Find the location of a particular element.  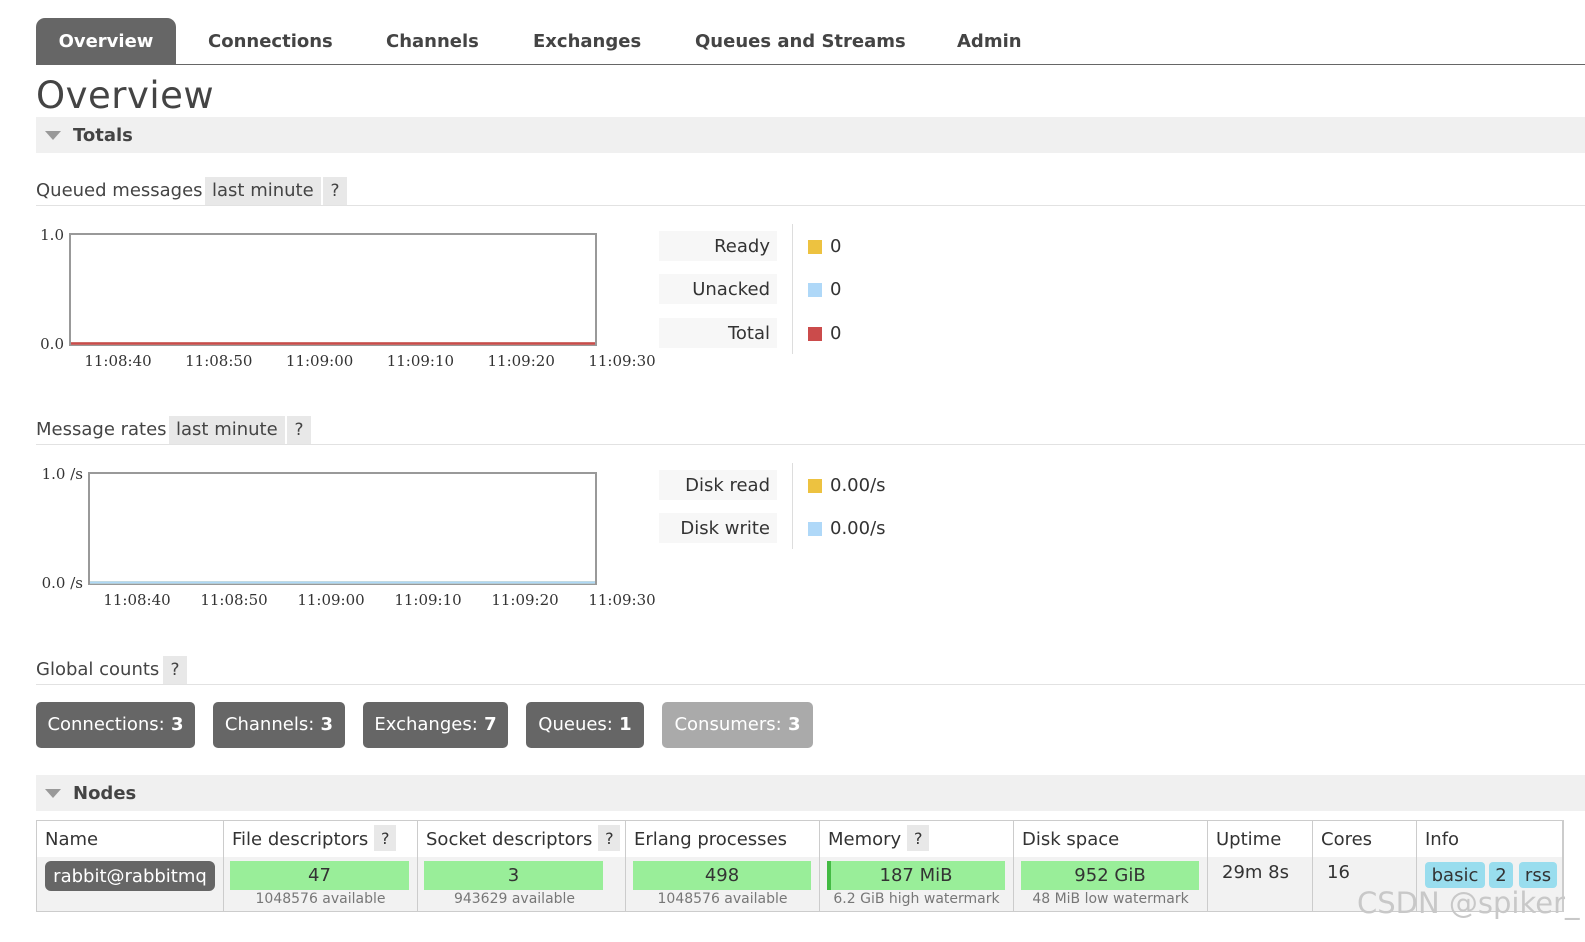

file-descriptors-help-button: ? is located at coordinates (385, 838).